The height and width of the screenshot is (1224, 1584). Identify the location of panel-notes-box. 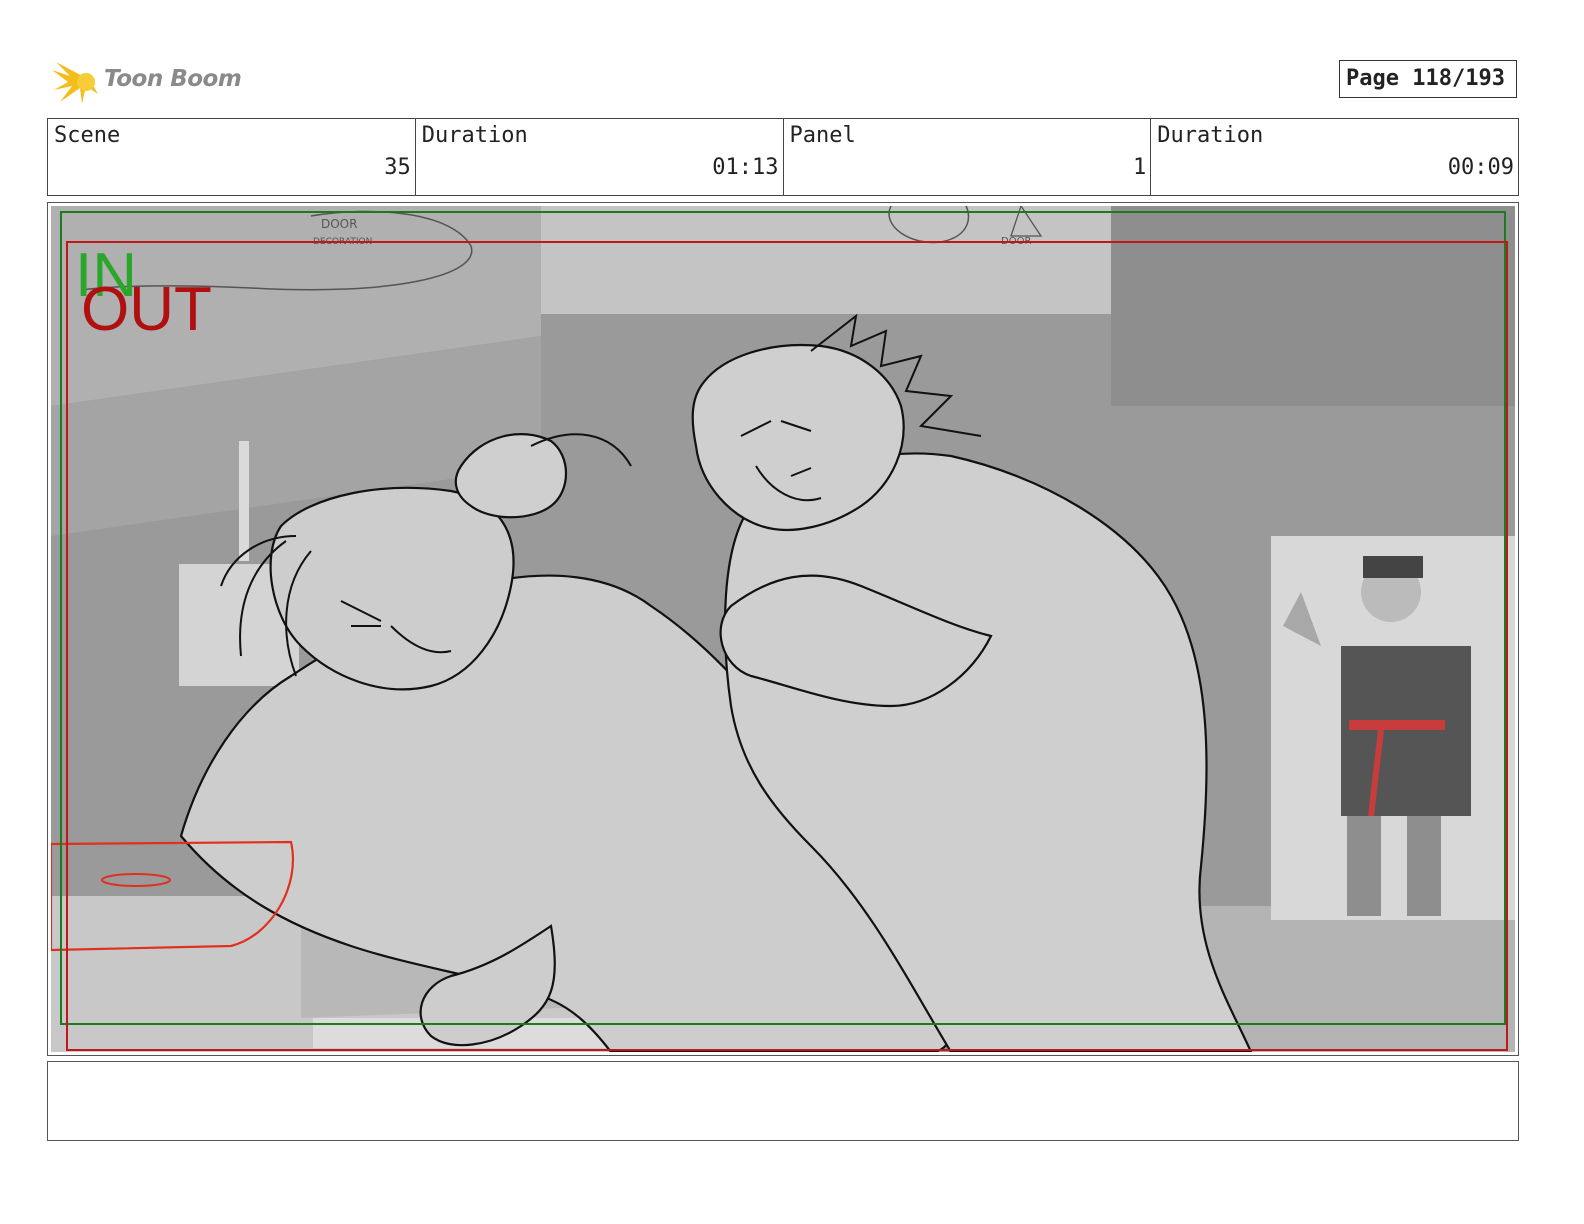
(783, 1101).